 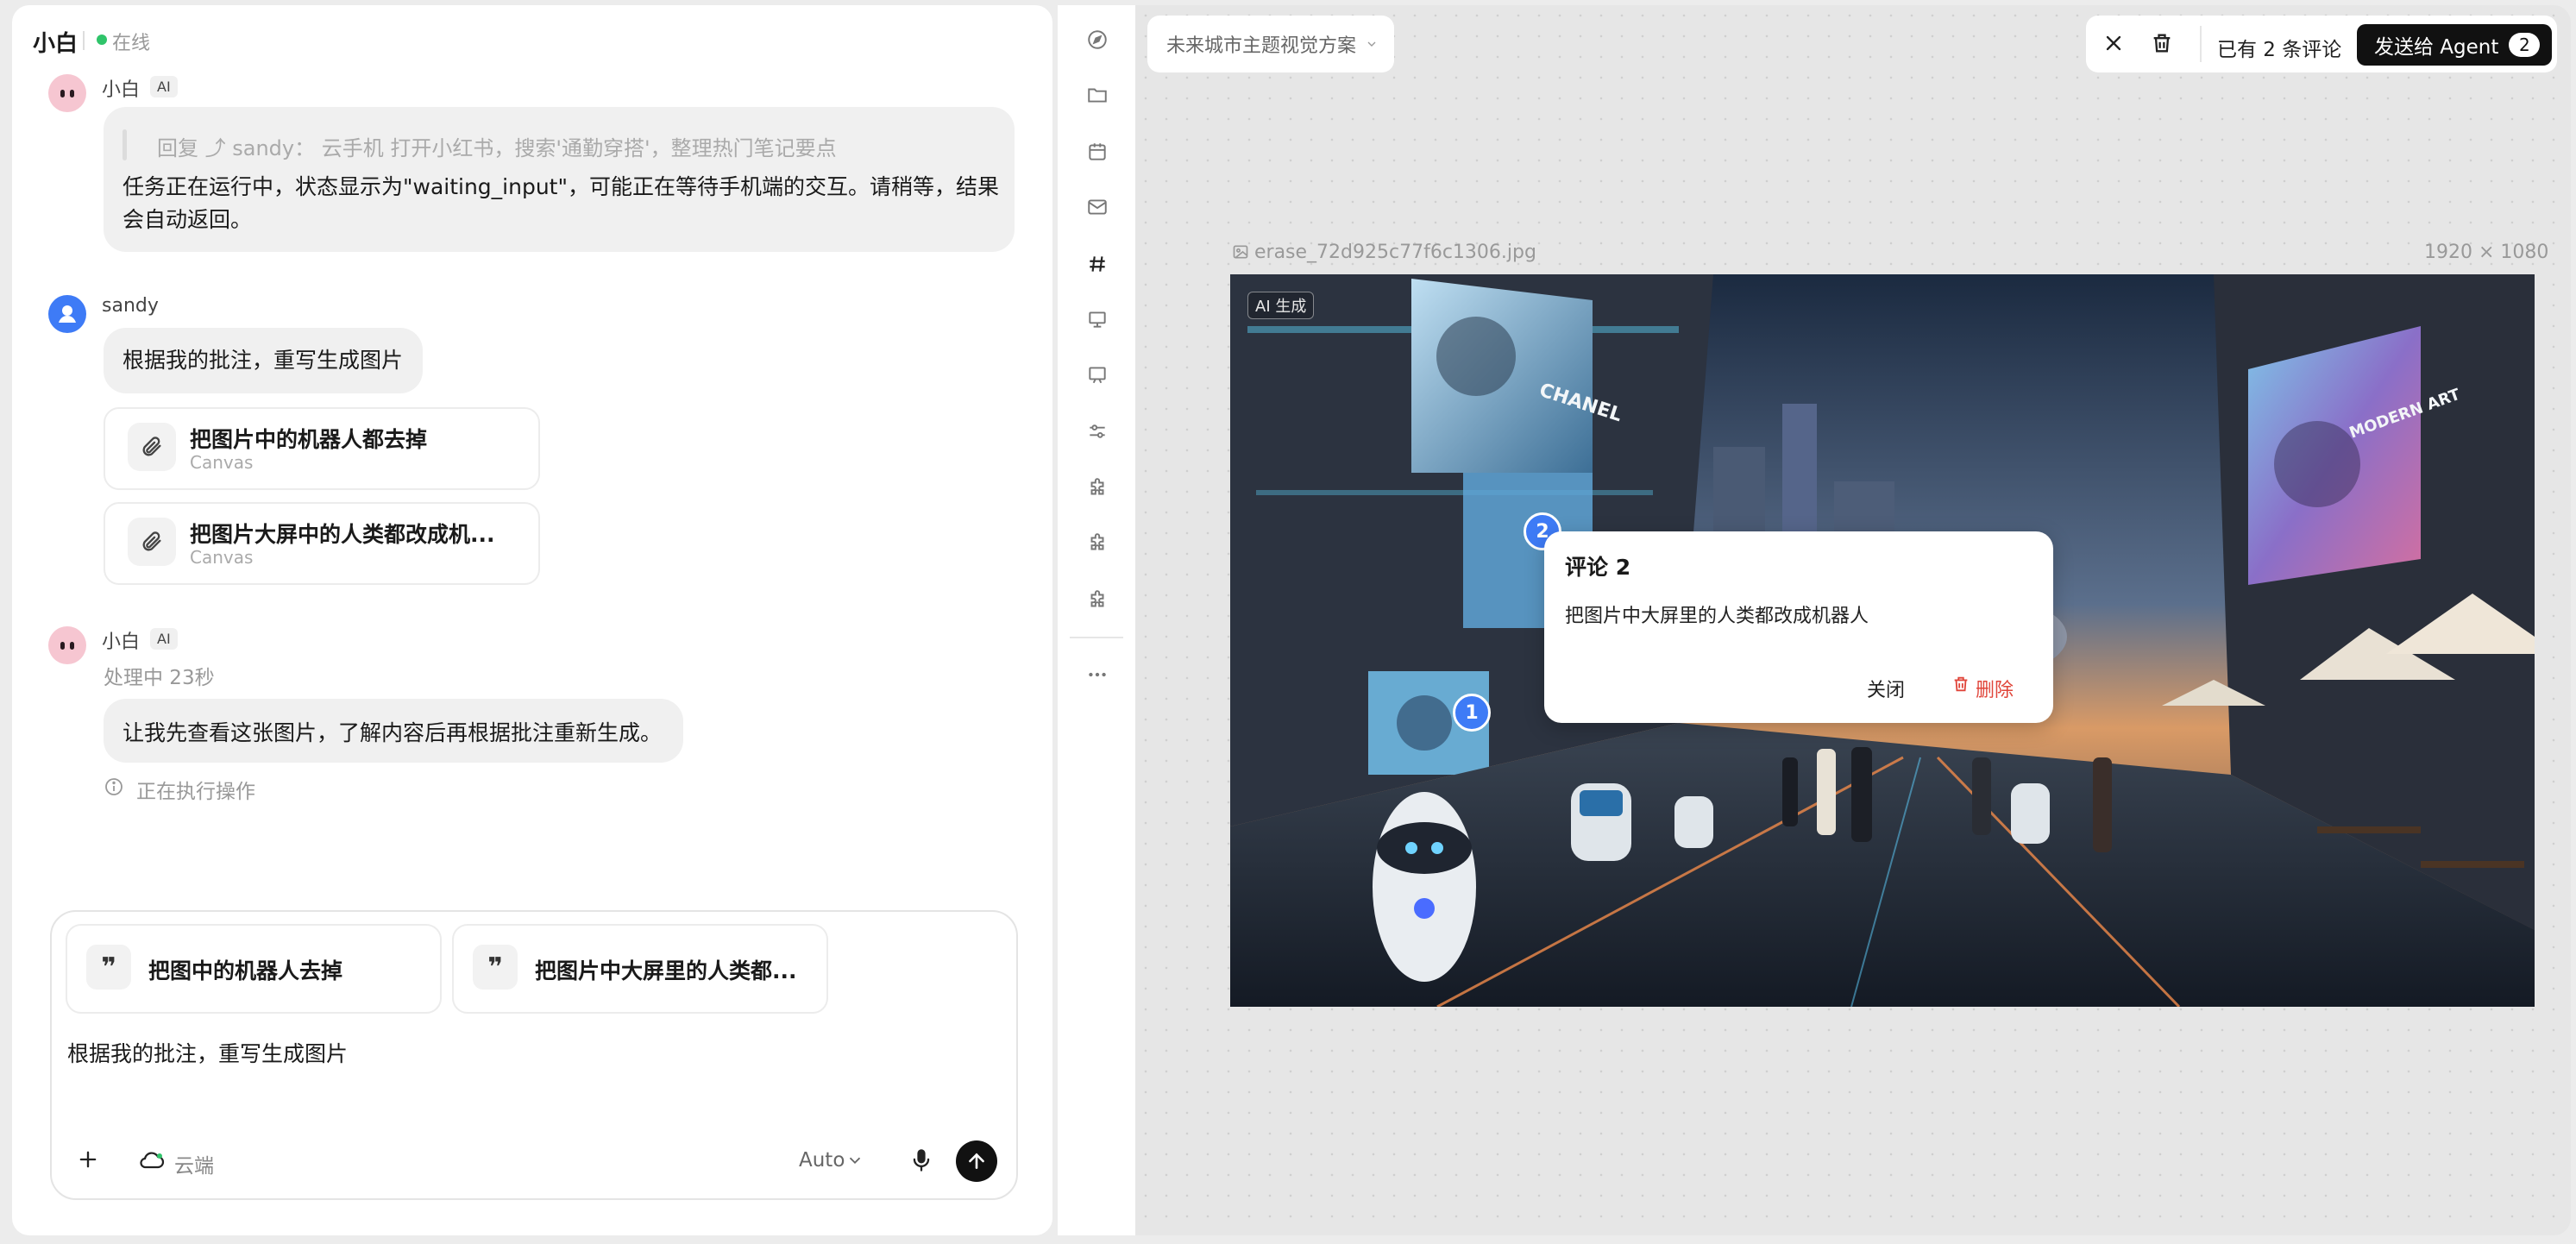 I want to click on executing-status: 正在执行操作, so click(x=195, y=792).